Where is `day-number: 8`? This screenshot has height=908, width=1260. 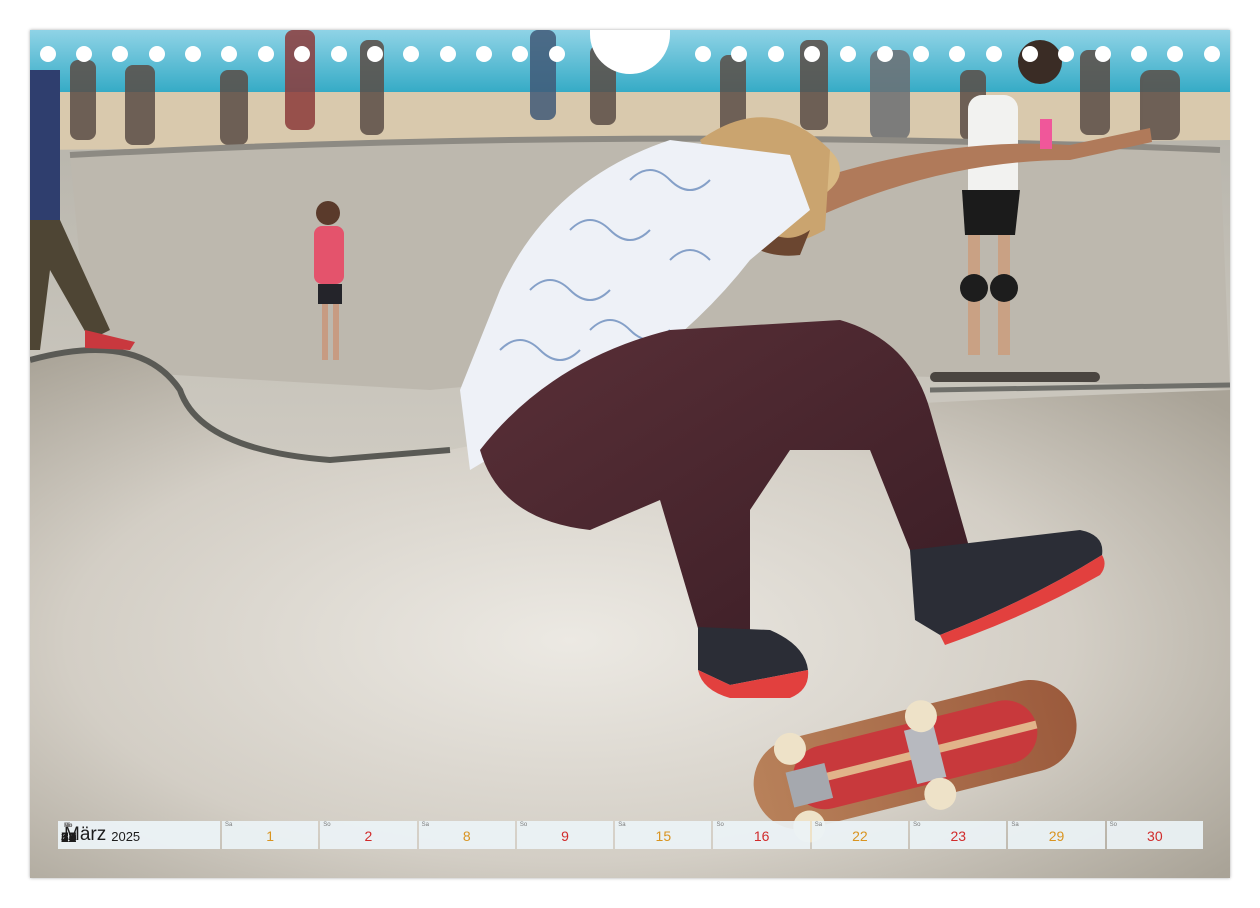
day-number: 8 is located at coordinates (466, 836).